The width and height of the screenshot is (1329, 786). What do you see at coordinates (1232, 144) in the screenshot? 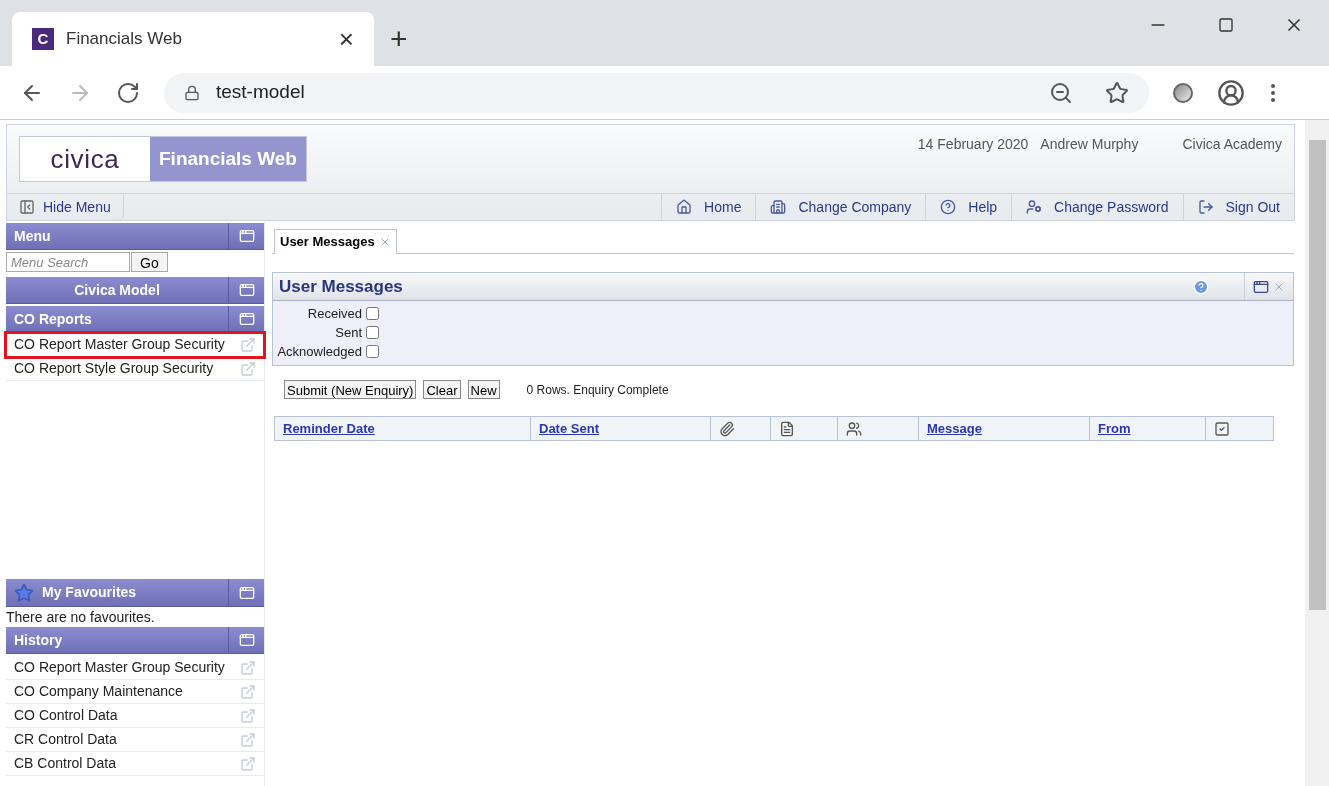
I see `organisation-name: Civica Academy` at bounding box center [1232, 144].